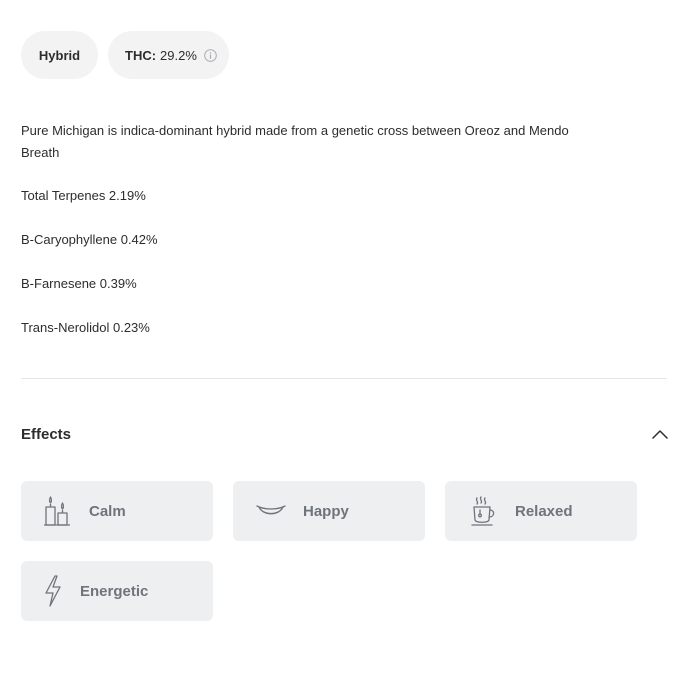 This screenshot has width=699, height=680. Describe the element at coordinates (46, 434) in the screenshot. I see `effects-title: Effects` at that location.